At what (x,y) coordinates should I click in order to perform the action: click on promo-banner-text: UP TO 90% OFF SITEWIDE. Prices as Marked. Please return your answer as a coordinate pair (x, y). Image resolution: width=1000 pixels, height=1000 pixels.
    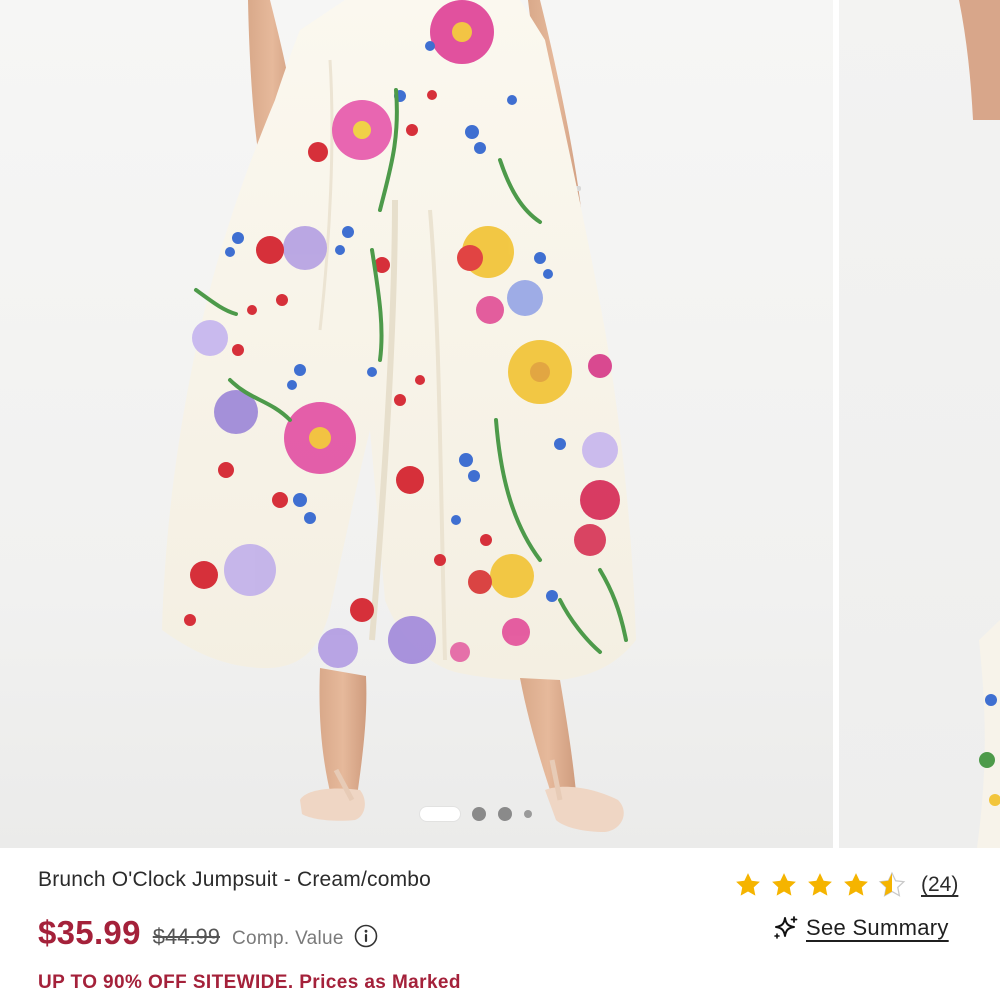
    Looking at the image, I should click on (249, 982).